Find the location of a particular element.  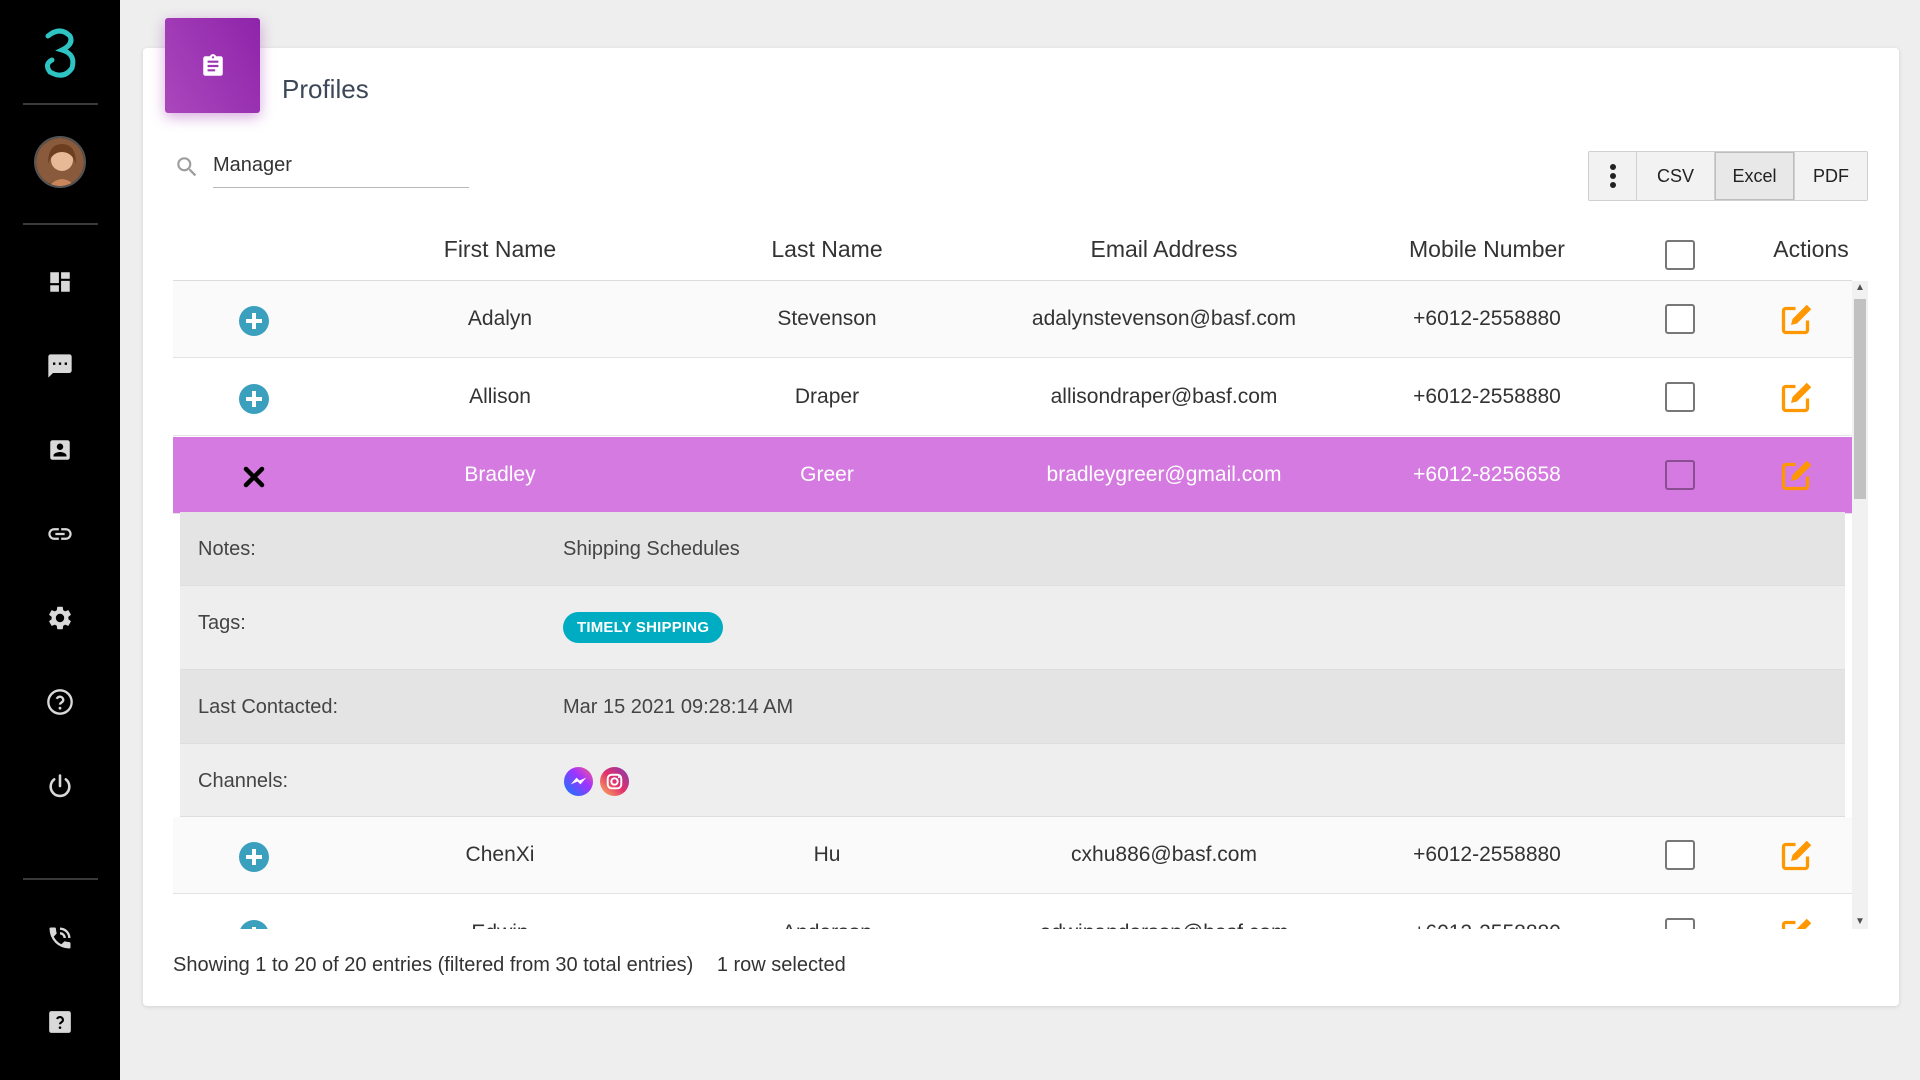

table-scrollbar: ▲ ▼ is located at coordinates (1860, 605).